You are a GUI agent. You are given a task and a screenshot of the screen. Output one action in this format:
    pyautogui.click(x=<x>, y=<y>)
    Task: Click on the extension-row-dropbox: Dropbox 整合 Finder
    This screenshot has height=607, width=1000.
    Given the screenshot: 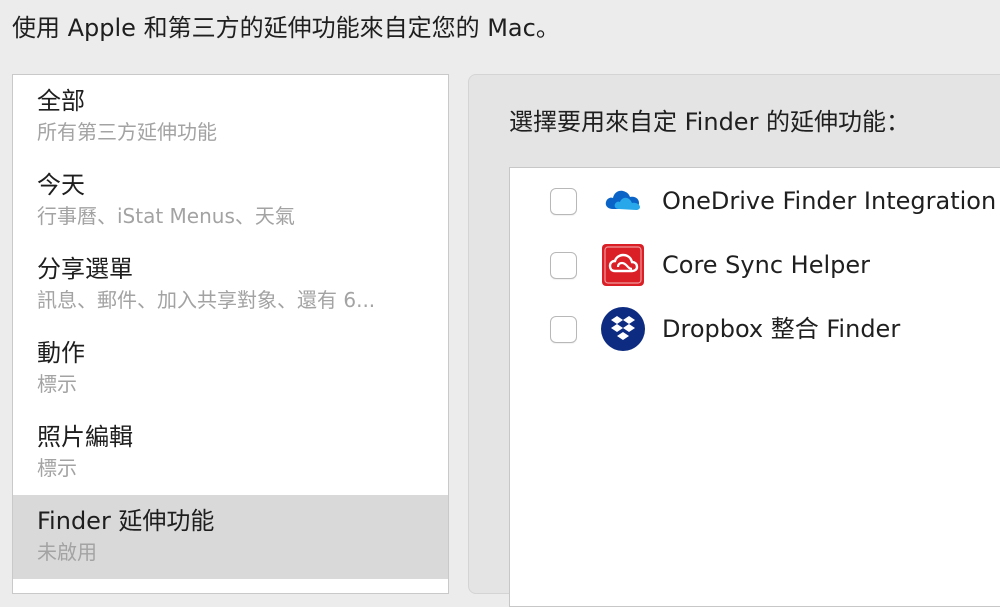 What is the action you would take?
    pyautogui.click(x=755, y=331)
    